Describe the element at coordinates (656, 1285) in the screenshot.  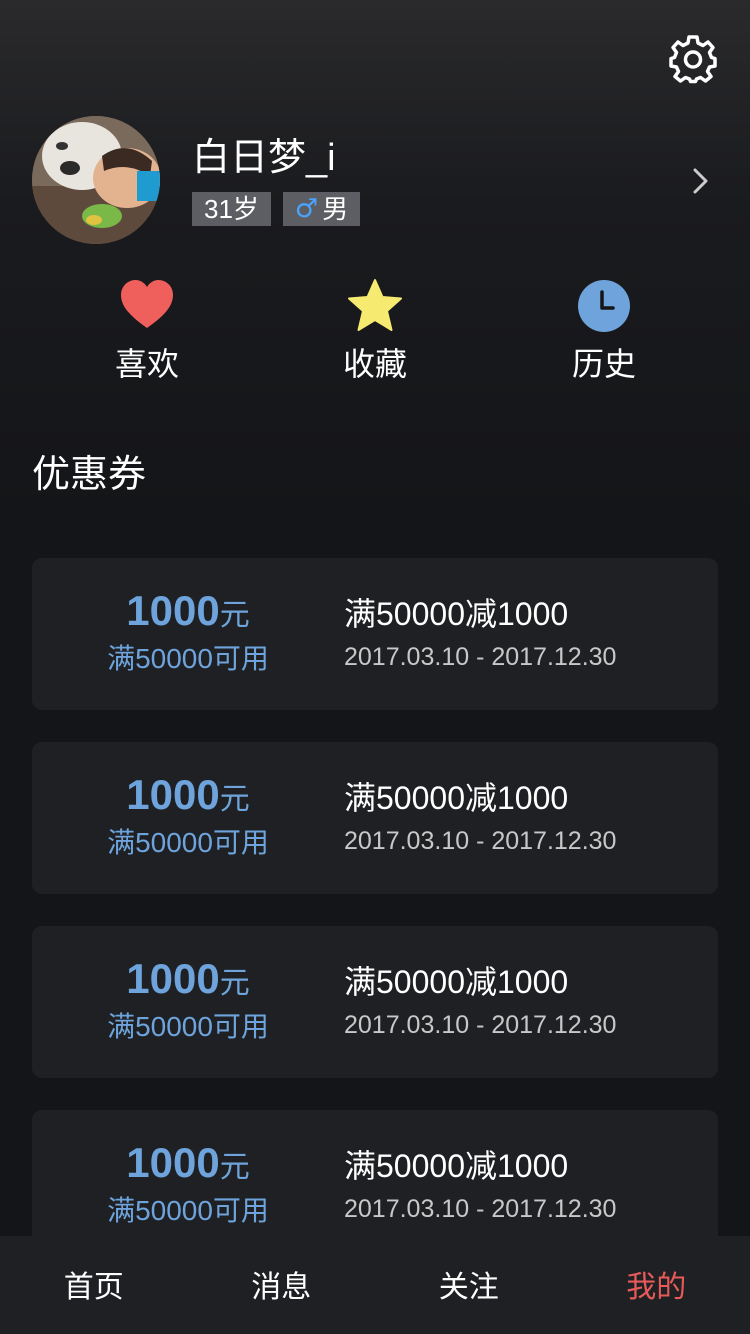
I see `tab-mine: 我的` at that location.